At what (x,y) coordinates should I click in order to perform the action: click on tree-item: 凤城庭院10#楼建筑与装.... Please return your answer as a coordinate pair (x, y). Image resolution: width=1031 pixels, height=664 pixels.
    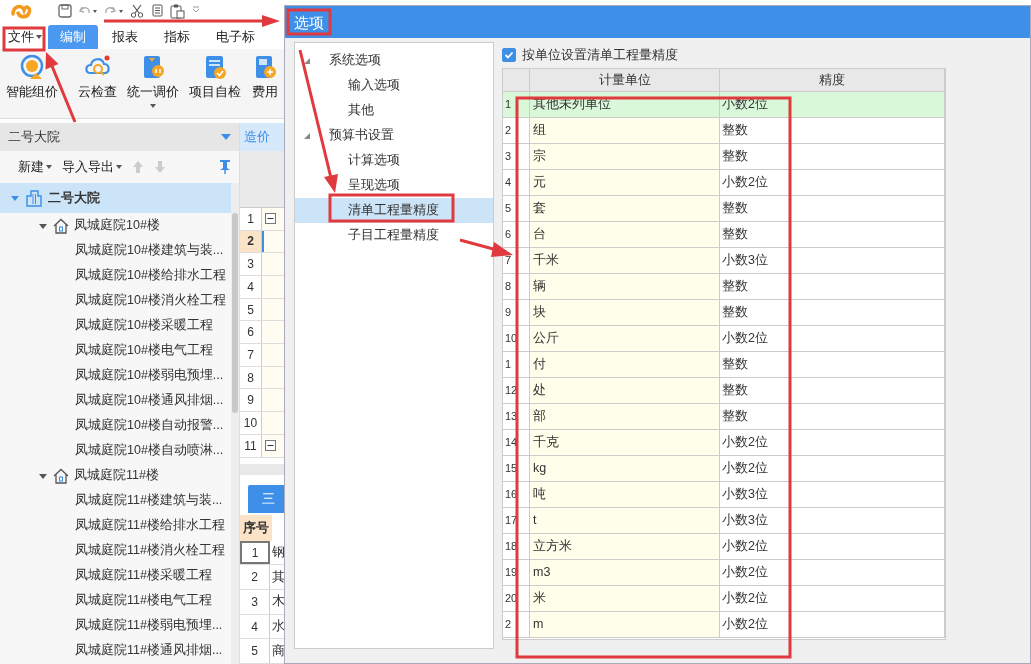
    Looking at the image, I should click on (115, 250).